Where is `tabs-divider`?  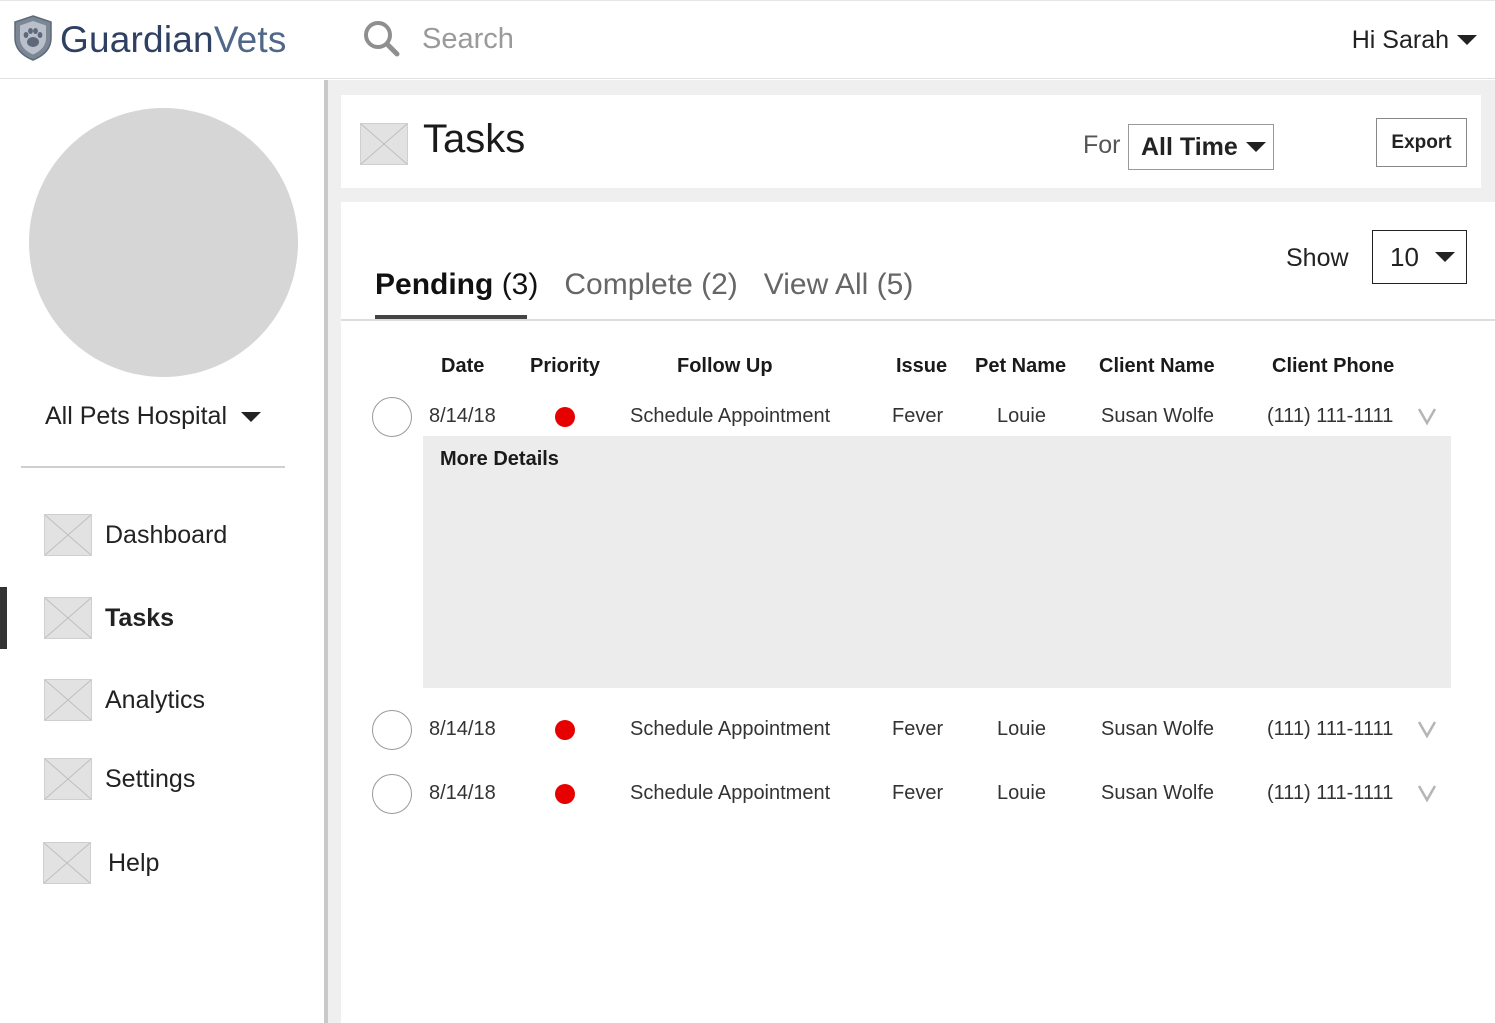
tabs-divider is located at coordinates (918, 320).